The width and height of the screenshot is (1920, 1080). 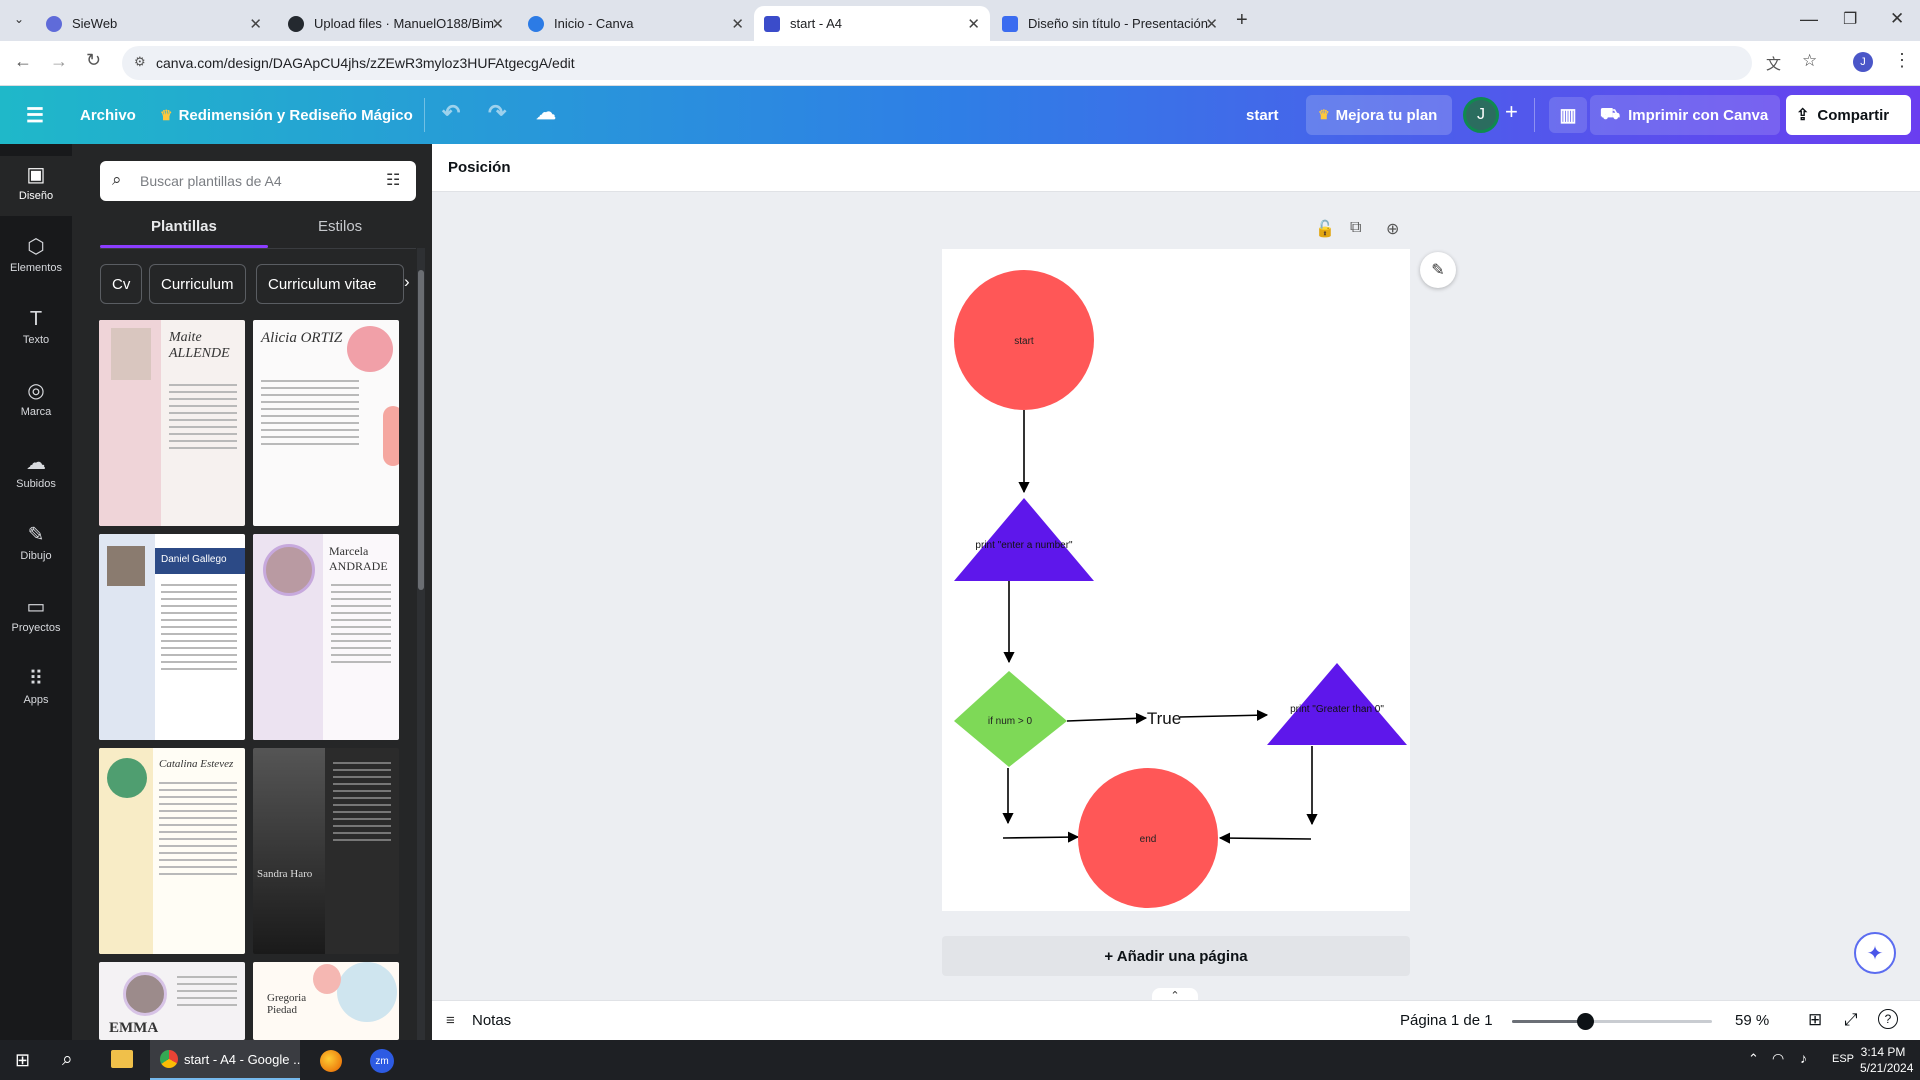 What do you see at coordinates (1265, 838) in the screenshot?
I see `arrow-right-to-end` at bounding box center [1265, 838].